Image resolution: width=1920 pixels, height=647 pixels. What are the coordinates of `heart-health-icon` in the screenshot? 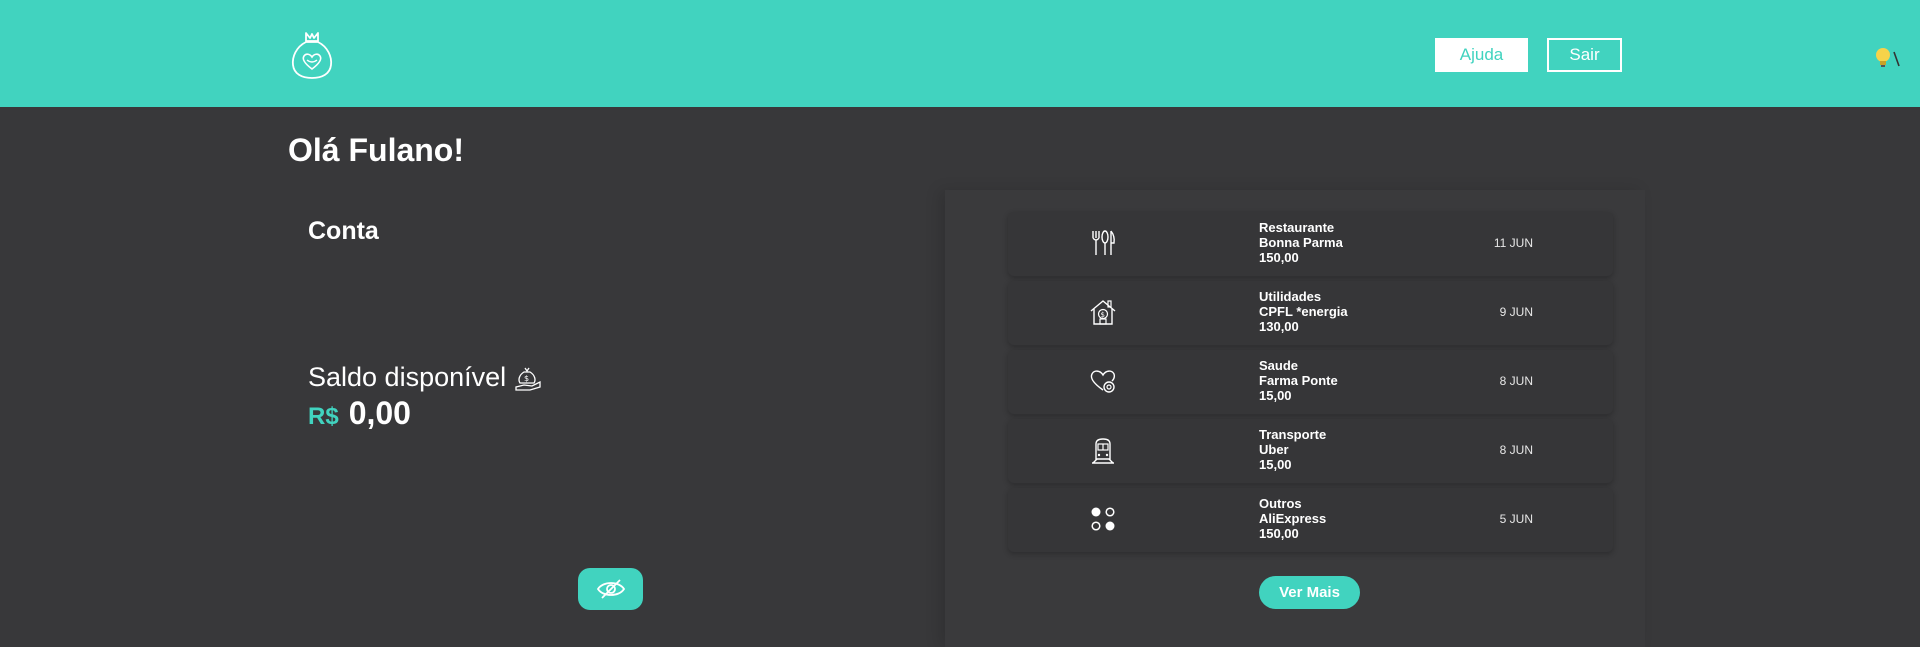 It's located at (1103, 381).